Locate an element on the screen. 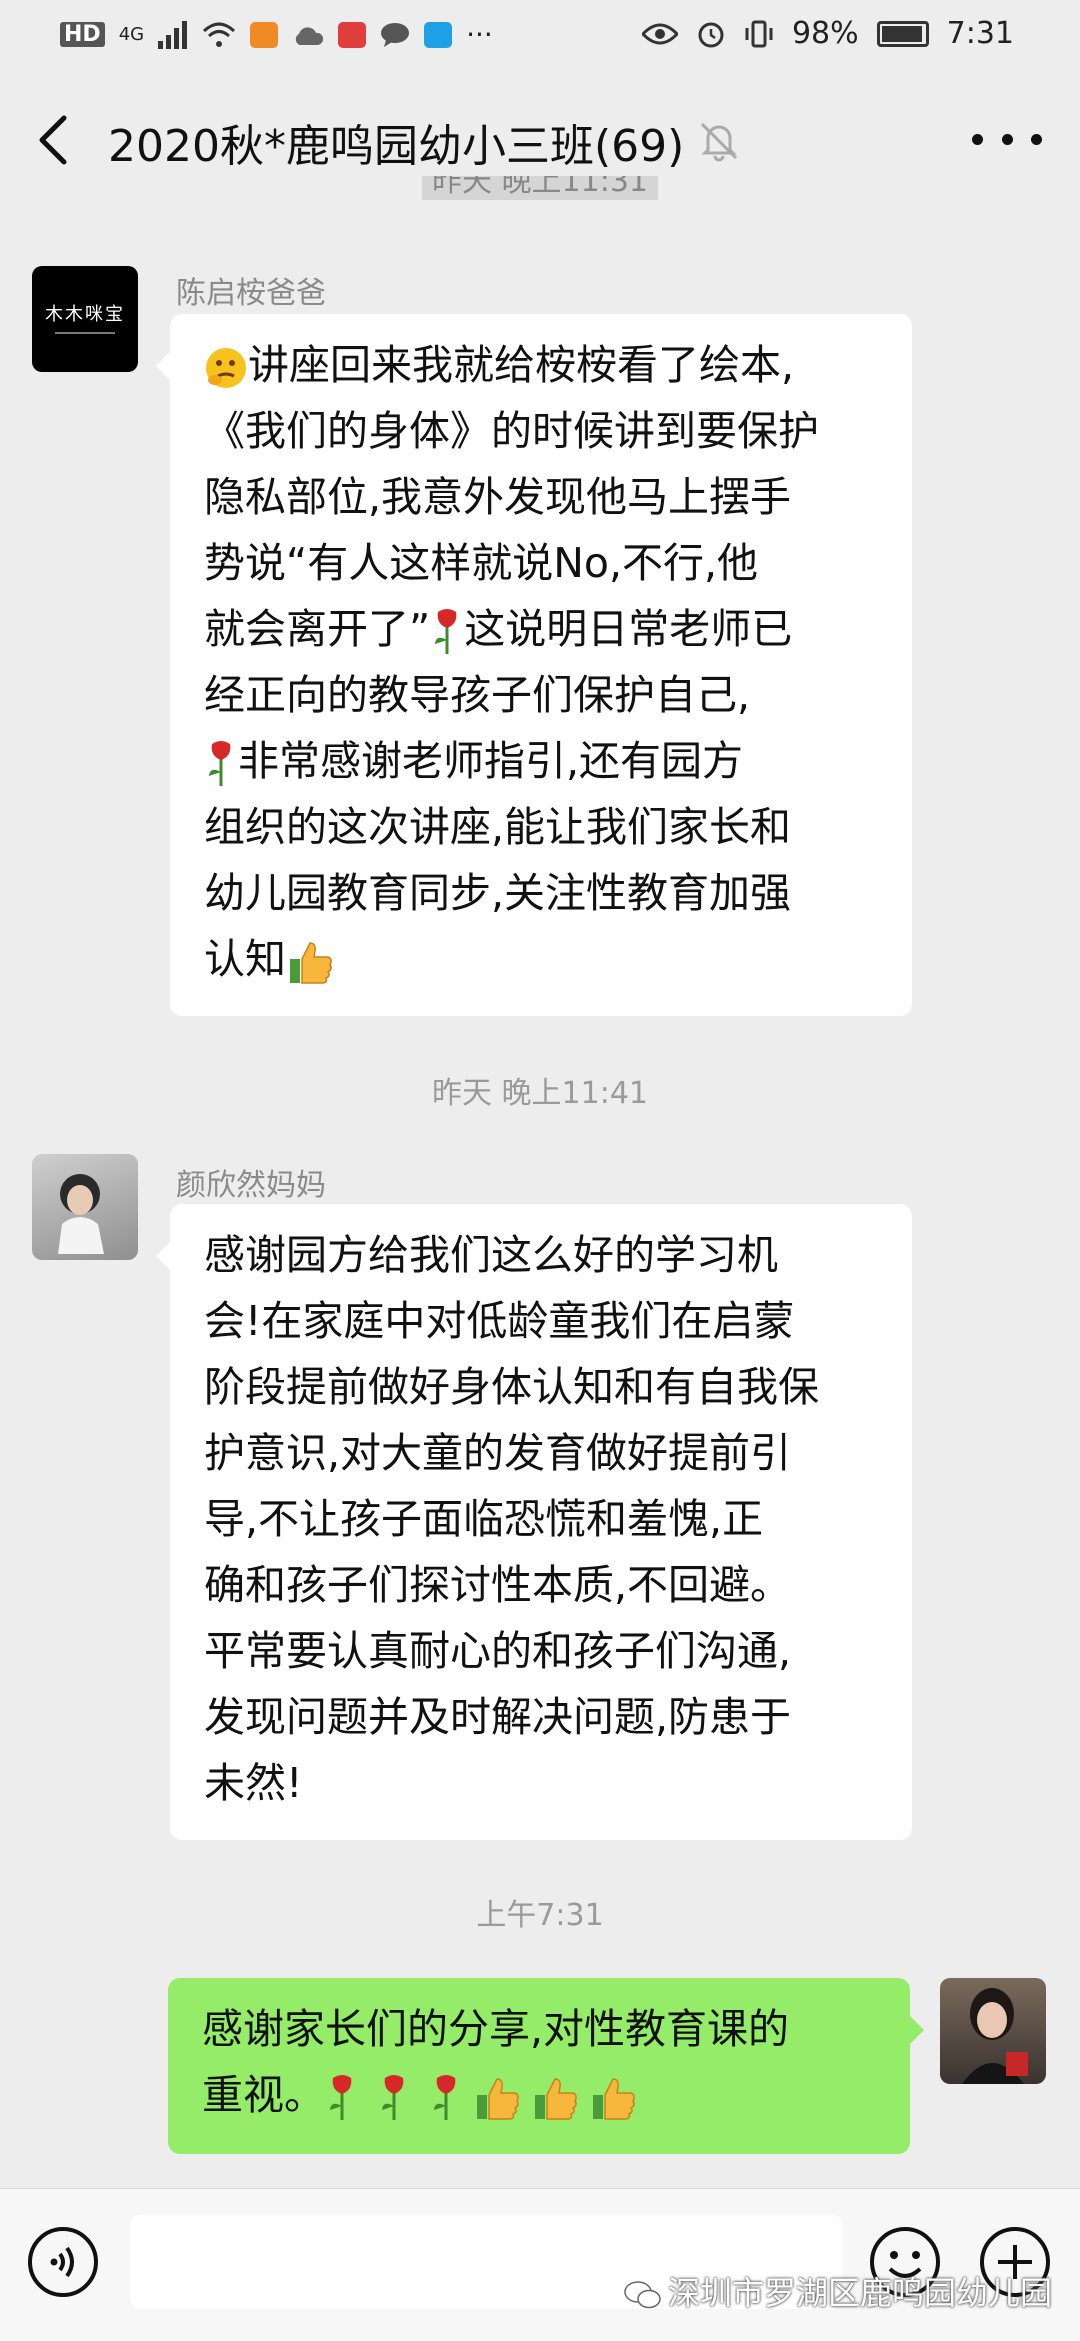 This screenshot has height=2341, width=1080. vibrate-icon is located at coordinates (759, 33).